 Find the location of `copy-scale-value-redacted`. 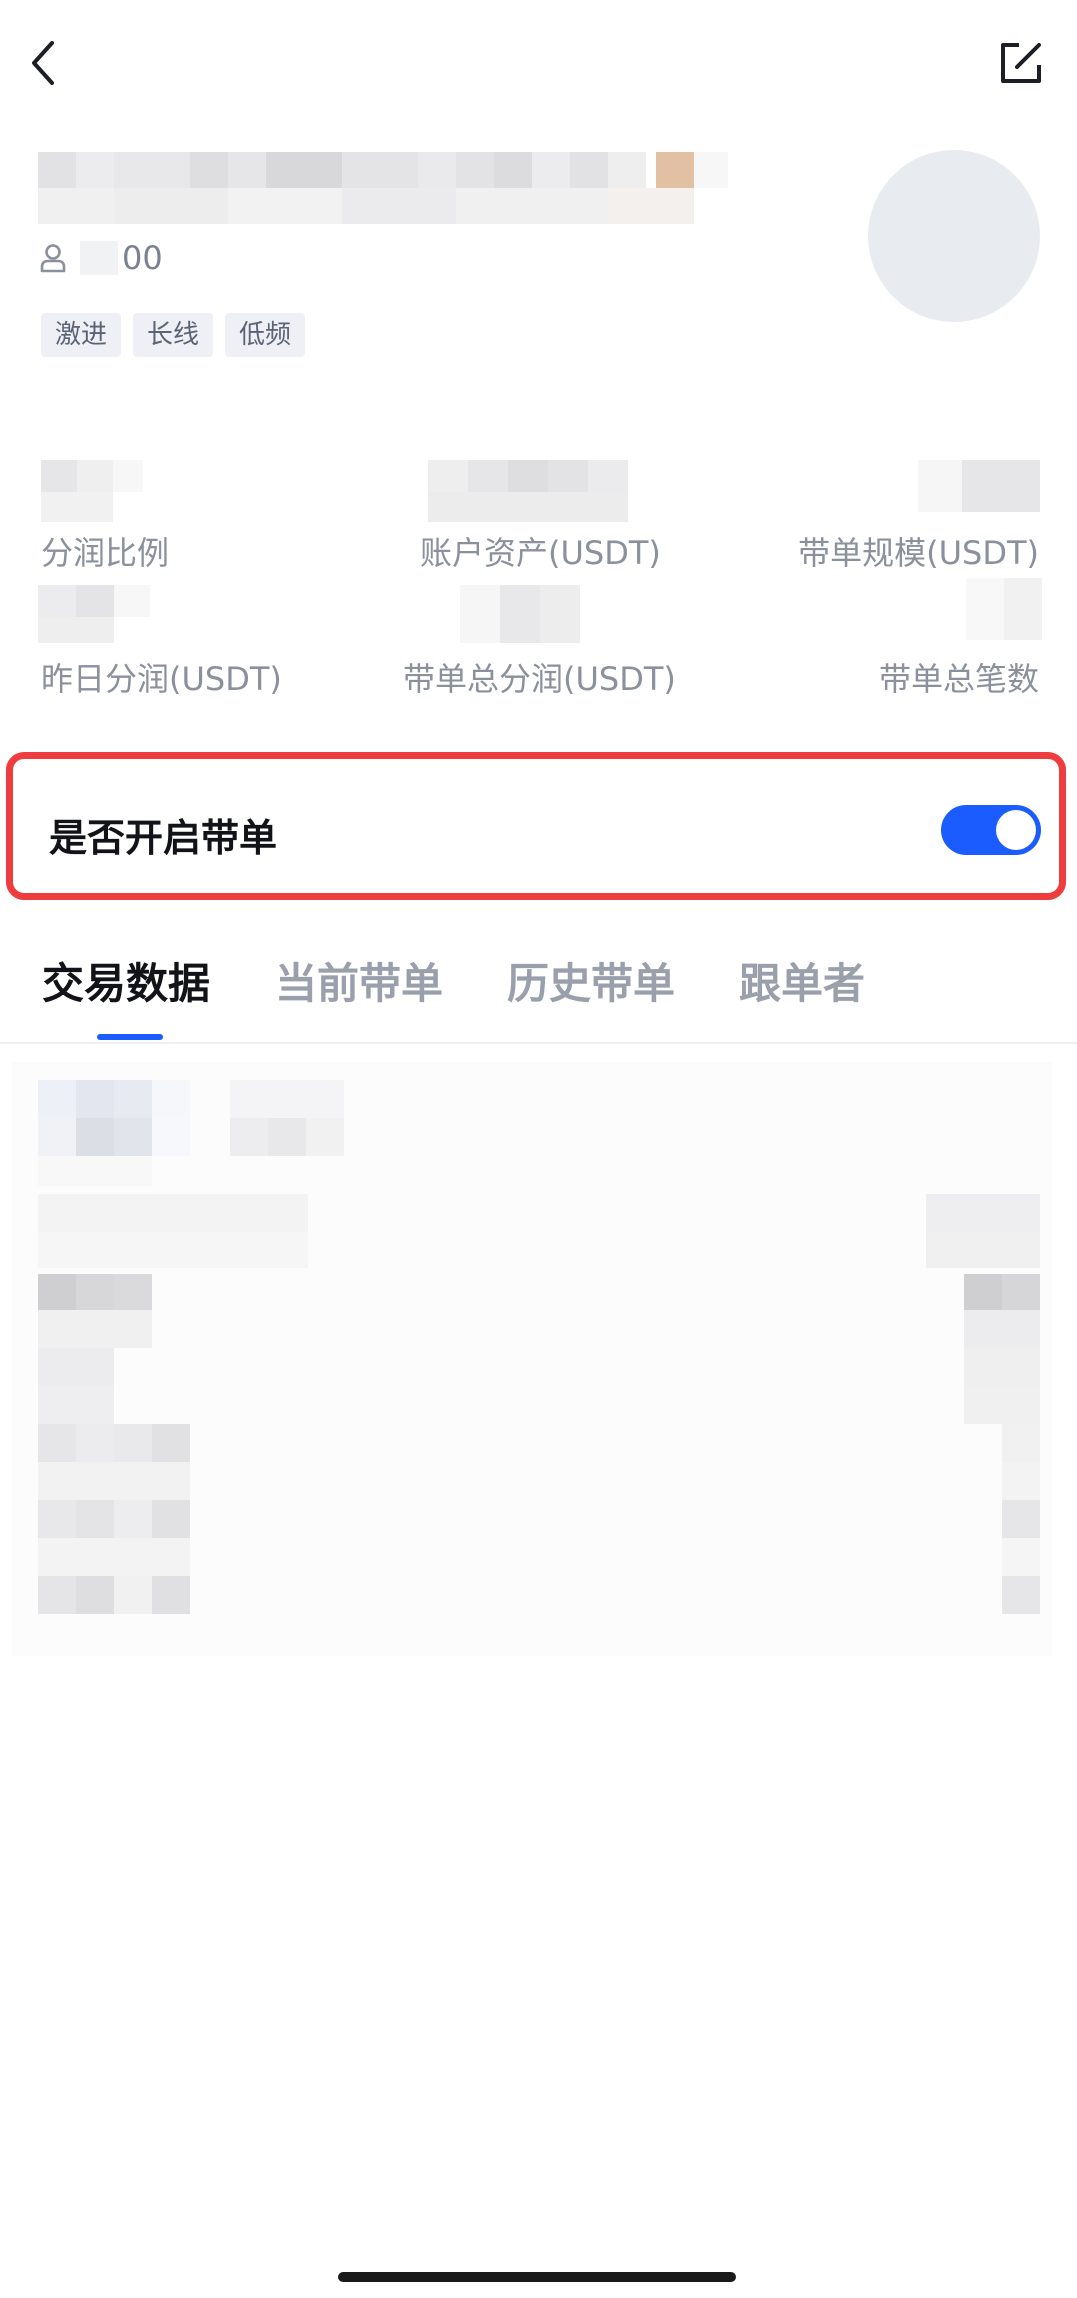

copy-scale-value-redacted is located at coordinates (979, 486).